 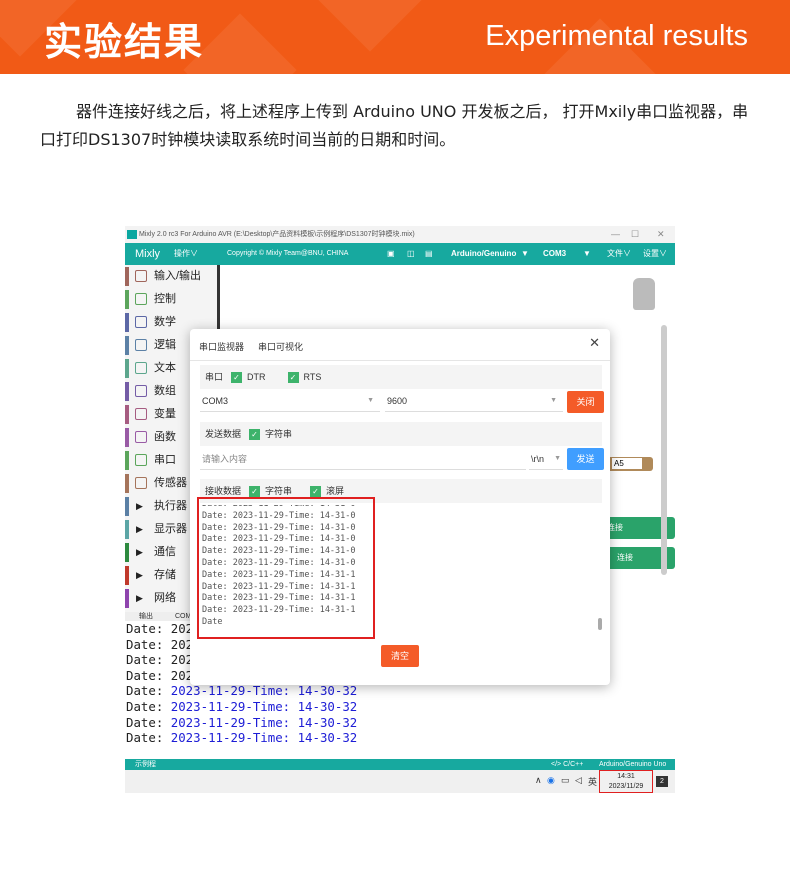 What do you see at coordinates (255, 435) in the screenshot?
I see `send-string-checkbox: ✓` at bounding box center [255, 435].